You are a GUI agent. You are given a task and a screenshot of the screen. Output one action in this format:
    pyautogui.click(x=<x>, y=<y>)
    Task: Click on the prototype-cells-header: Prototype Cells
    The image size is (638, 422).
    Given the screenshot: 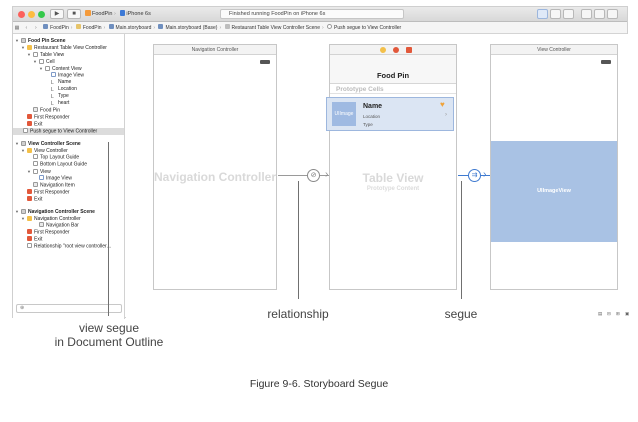 What is the action you would take?
    pyautogui.click(x=360, y=89)
    